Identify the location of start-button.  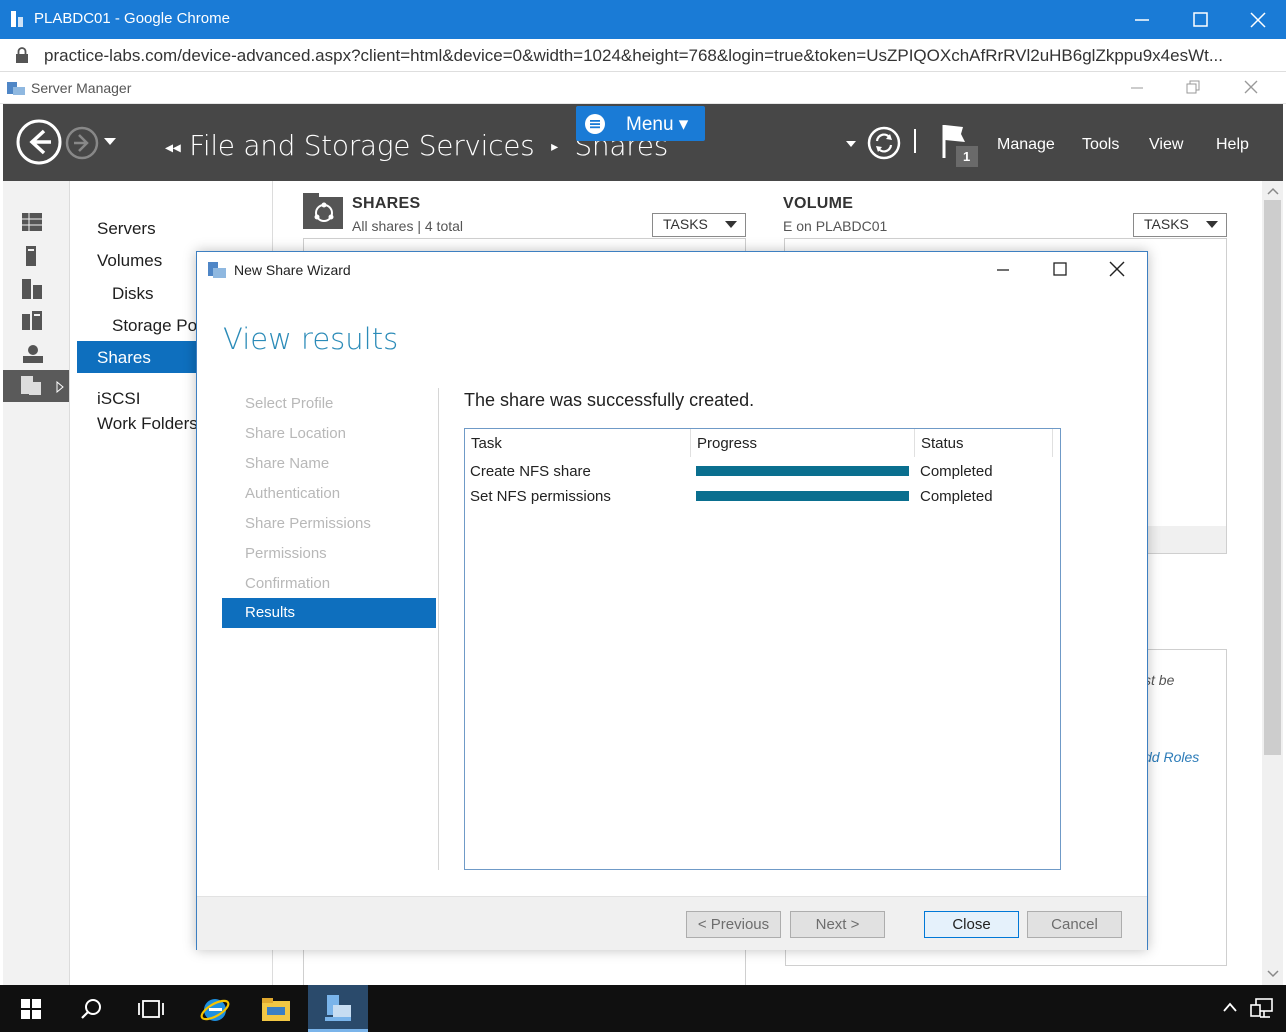
(30, 1008).